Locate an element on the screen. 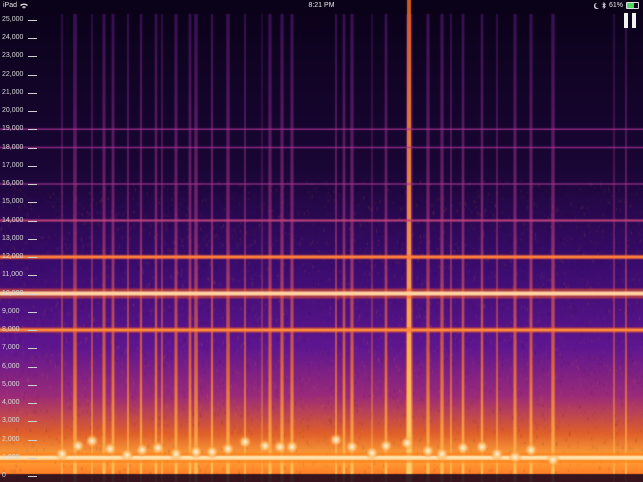  tick-label: 20,000 is located at coordinates (13, 110).